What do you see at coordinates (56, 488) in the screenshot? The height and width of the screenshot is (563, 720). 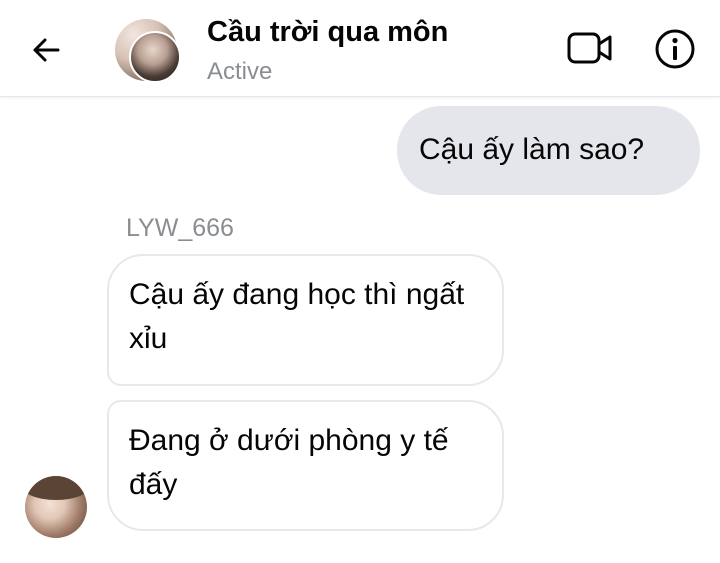 I see `avatar-hair-shape` at bounding box center [56, 488].